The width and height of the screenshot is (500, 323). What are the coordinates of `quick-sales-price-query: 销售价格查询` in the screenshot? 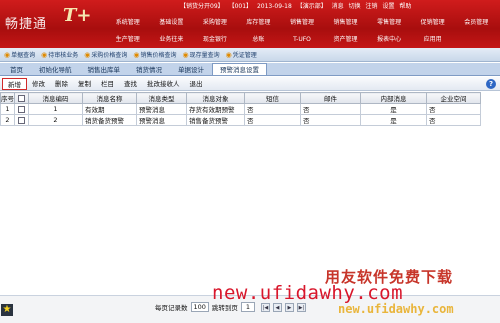 It's located at (158, 54).